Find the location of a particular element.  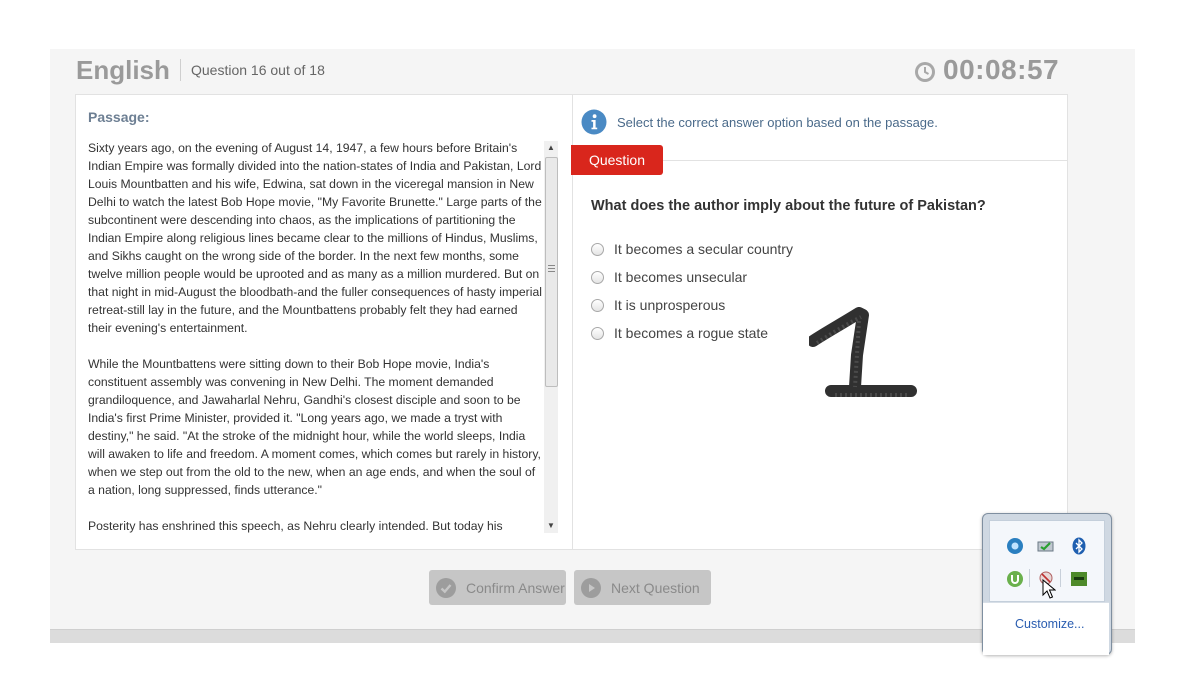

subject-title: English is located at coordinates (123, 70).